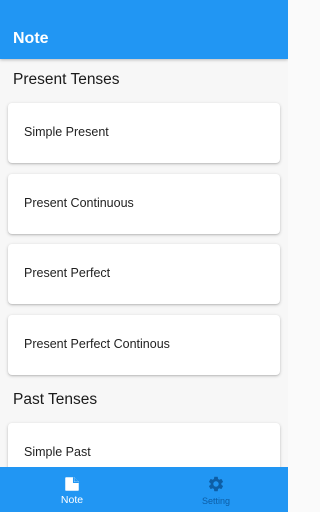  What do you see at coordinates (72, 500) in the screenshot?
I see `nav-label-note: Note` at bounding box center [72, 500].